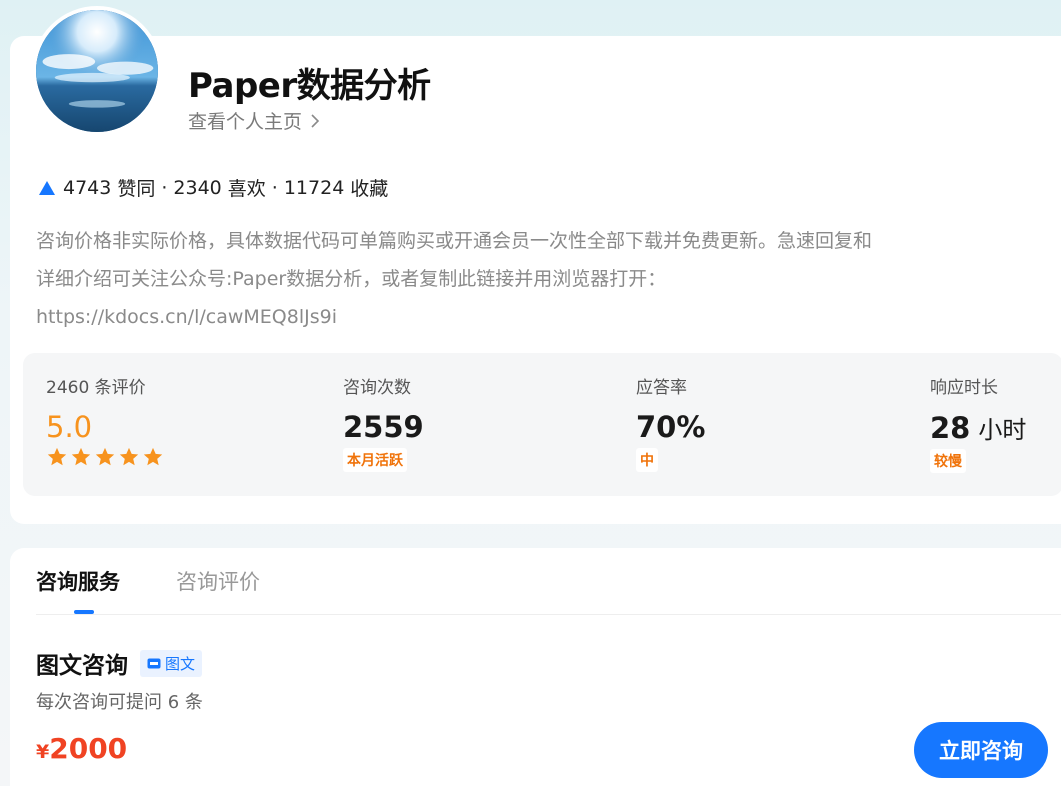  Describe the element at coordinates (548, 614) in the screenshot. I see `divider` at that location.